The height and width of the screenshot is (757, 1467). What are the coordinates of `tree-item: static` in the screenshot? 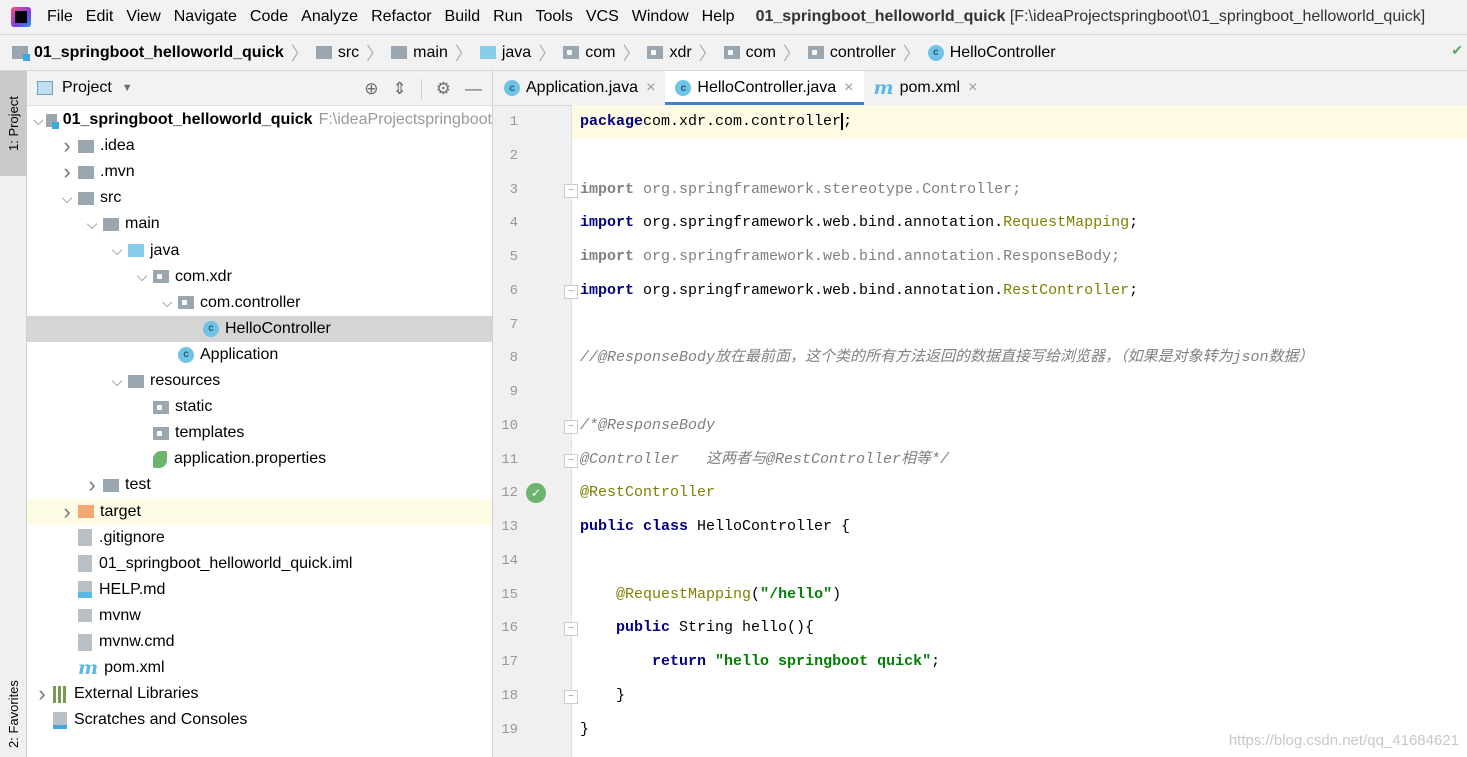 It's located at (259, 407).